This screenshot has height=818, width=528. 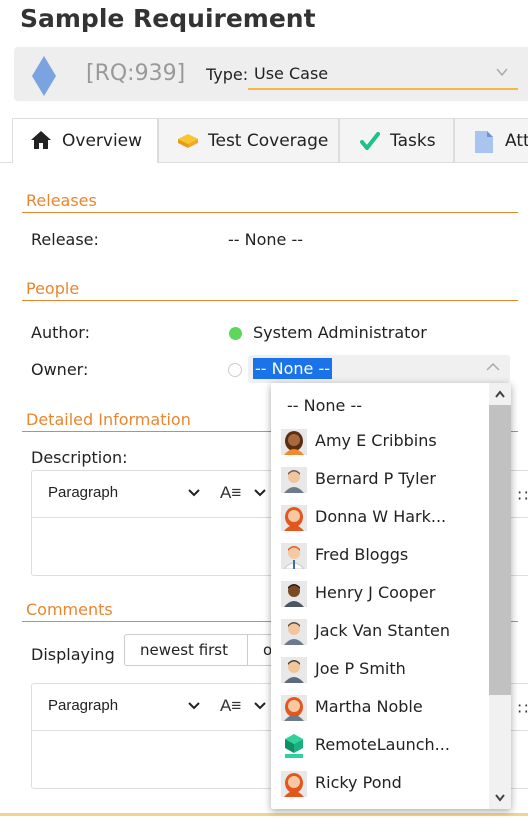 I want to click on offline-status-icon, so click(x=235, y=370).